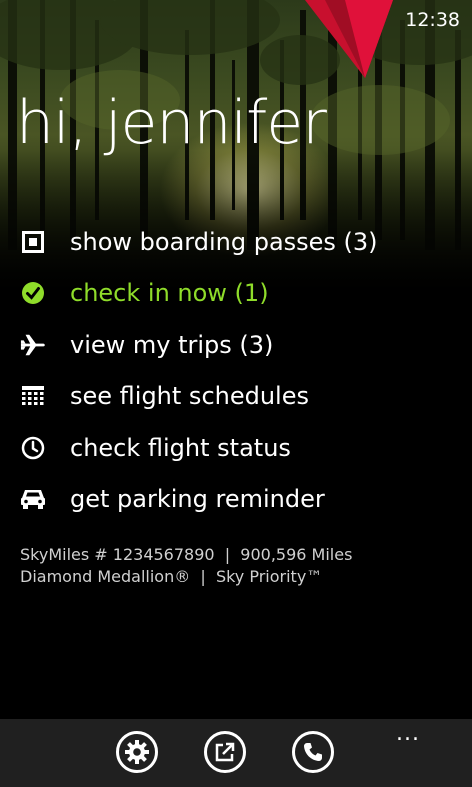 Image resolution: width=472 pixels, height=787 pixels. I want to click on call-button, so click(313, 752).